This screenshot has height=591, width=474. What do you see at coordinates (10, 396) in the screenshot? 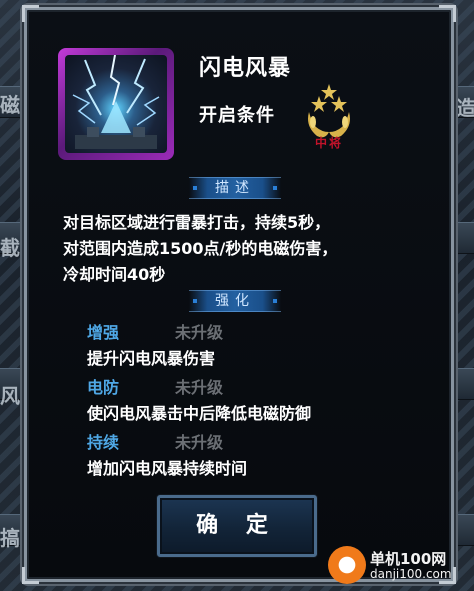
I see `background-text: 风` at bounding box center [10, 396].